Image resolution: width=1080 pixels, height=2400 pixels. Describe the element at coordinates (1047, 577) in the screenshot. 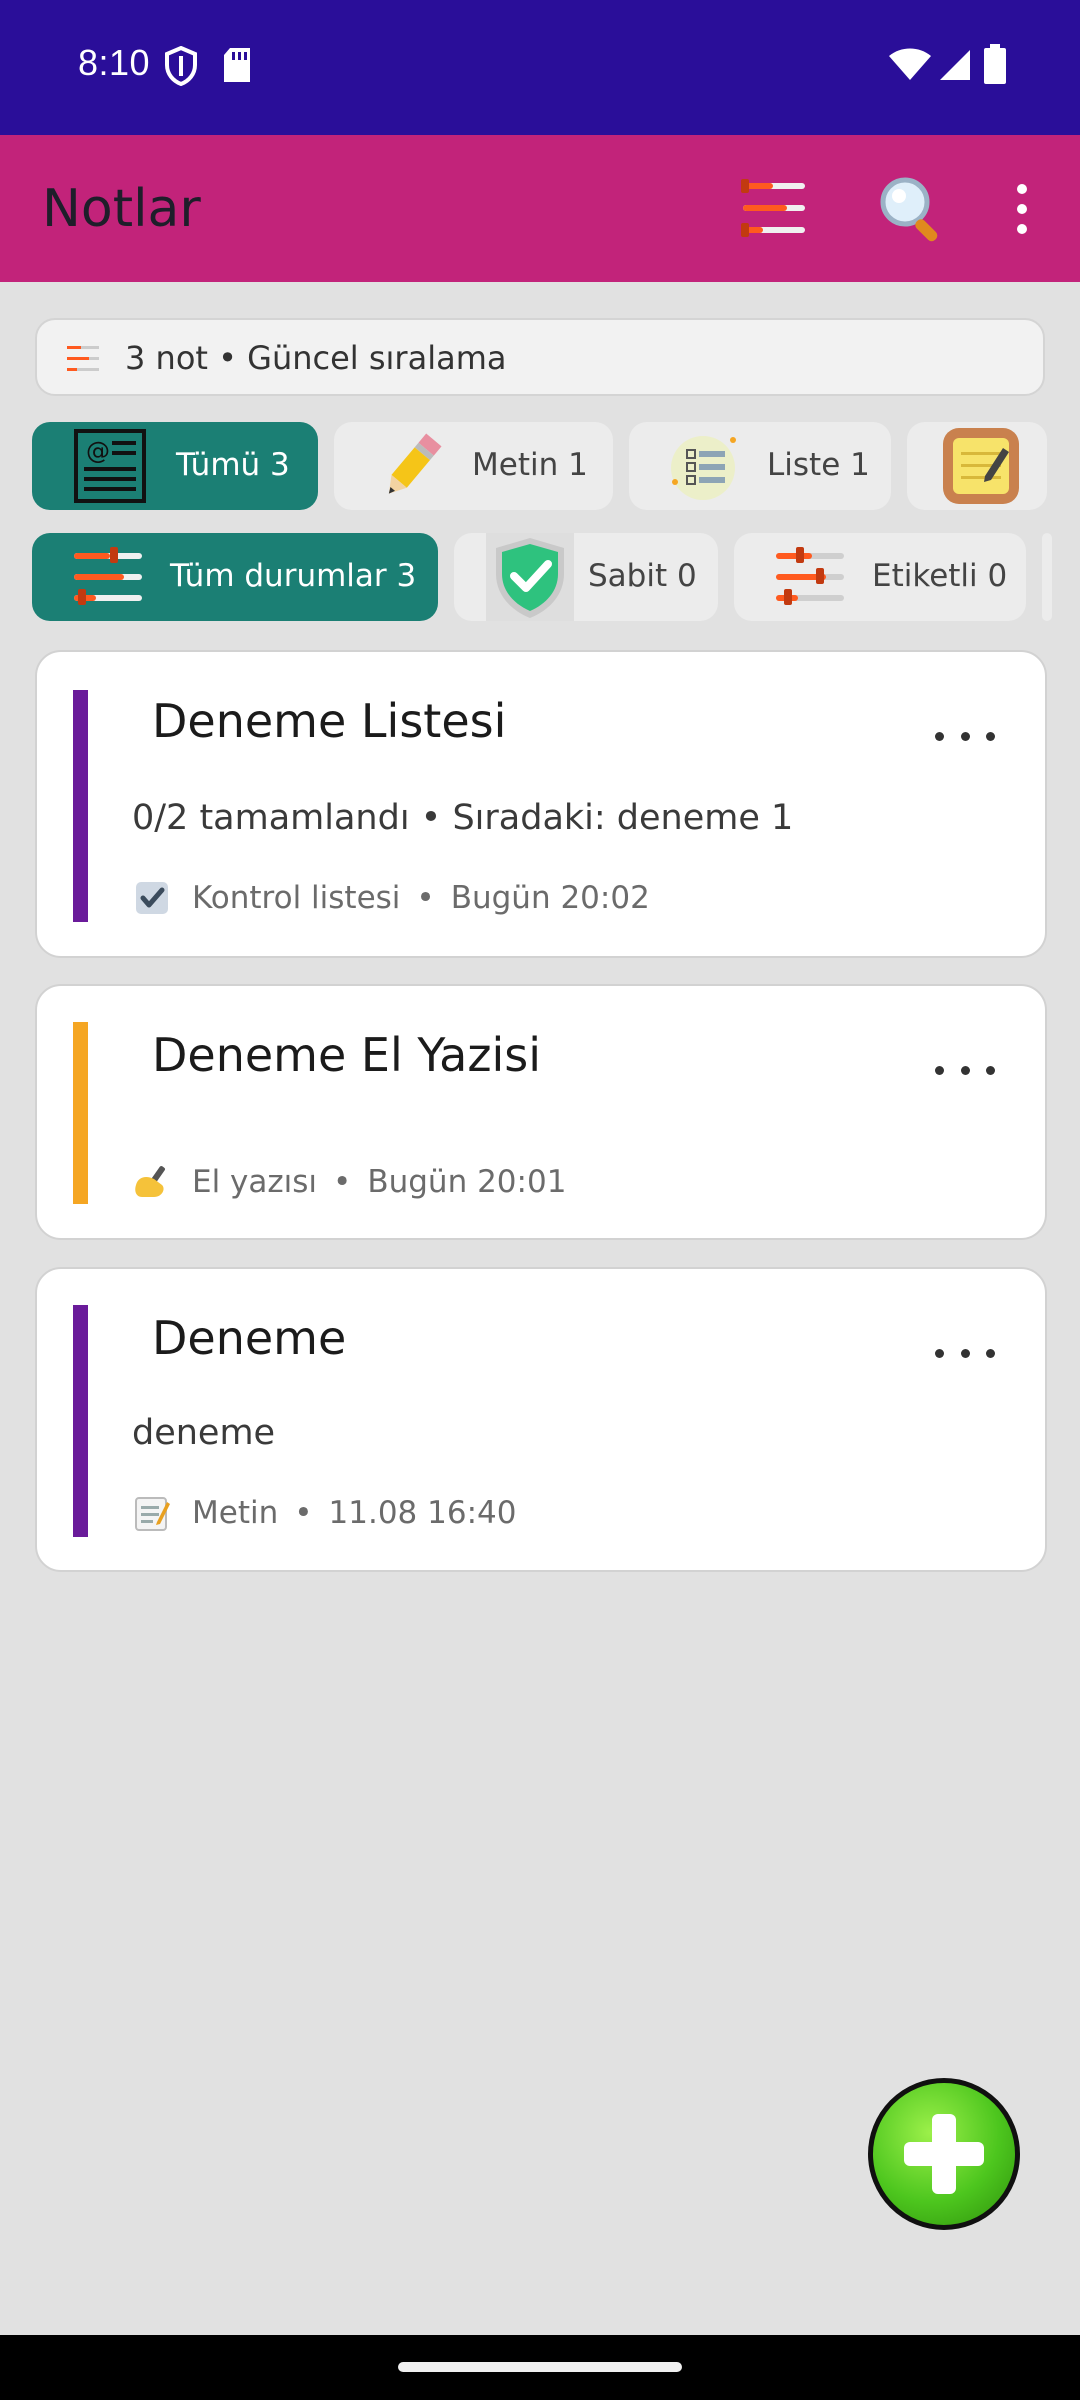

I see `status-chip-overflow` at that location.